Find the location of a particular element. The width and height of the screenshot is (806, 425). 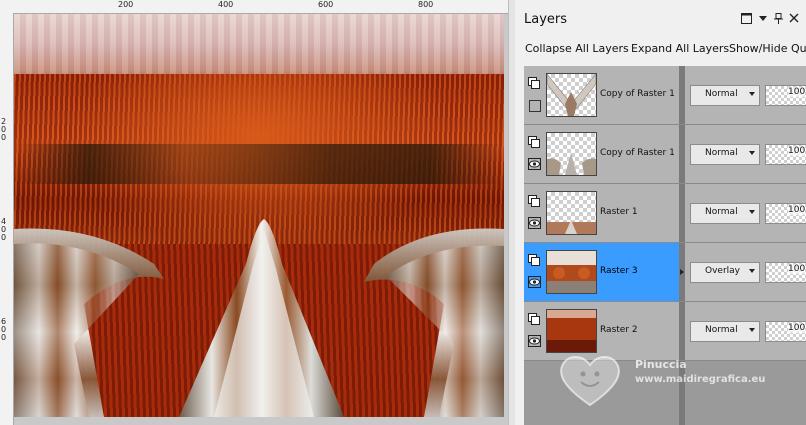

layers-panel-header: Layers is located at coordinates (660, 19).